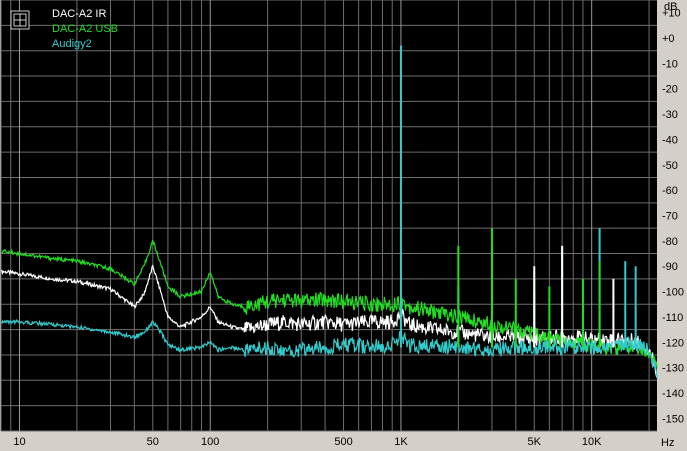 The image size is (687, 451). What do you see at coordinates (343, 442) in the screenshot?
I see `x-tick-label: 500` at bounding box center [343, 442].